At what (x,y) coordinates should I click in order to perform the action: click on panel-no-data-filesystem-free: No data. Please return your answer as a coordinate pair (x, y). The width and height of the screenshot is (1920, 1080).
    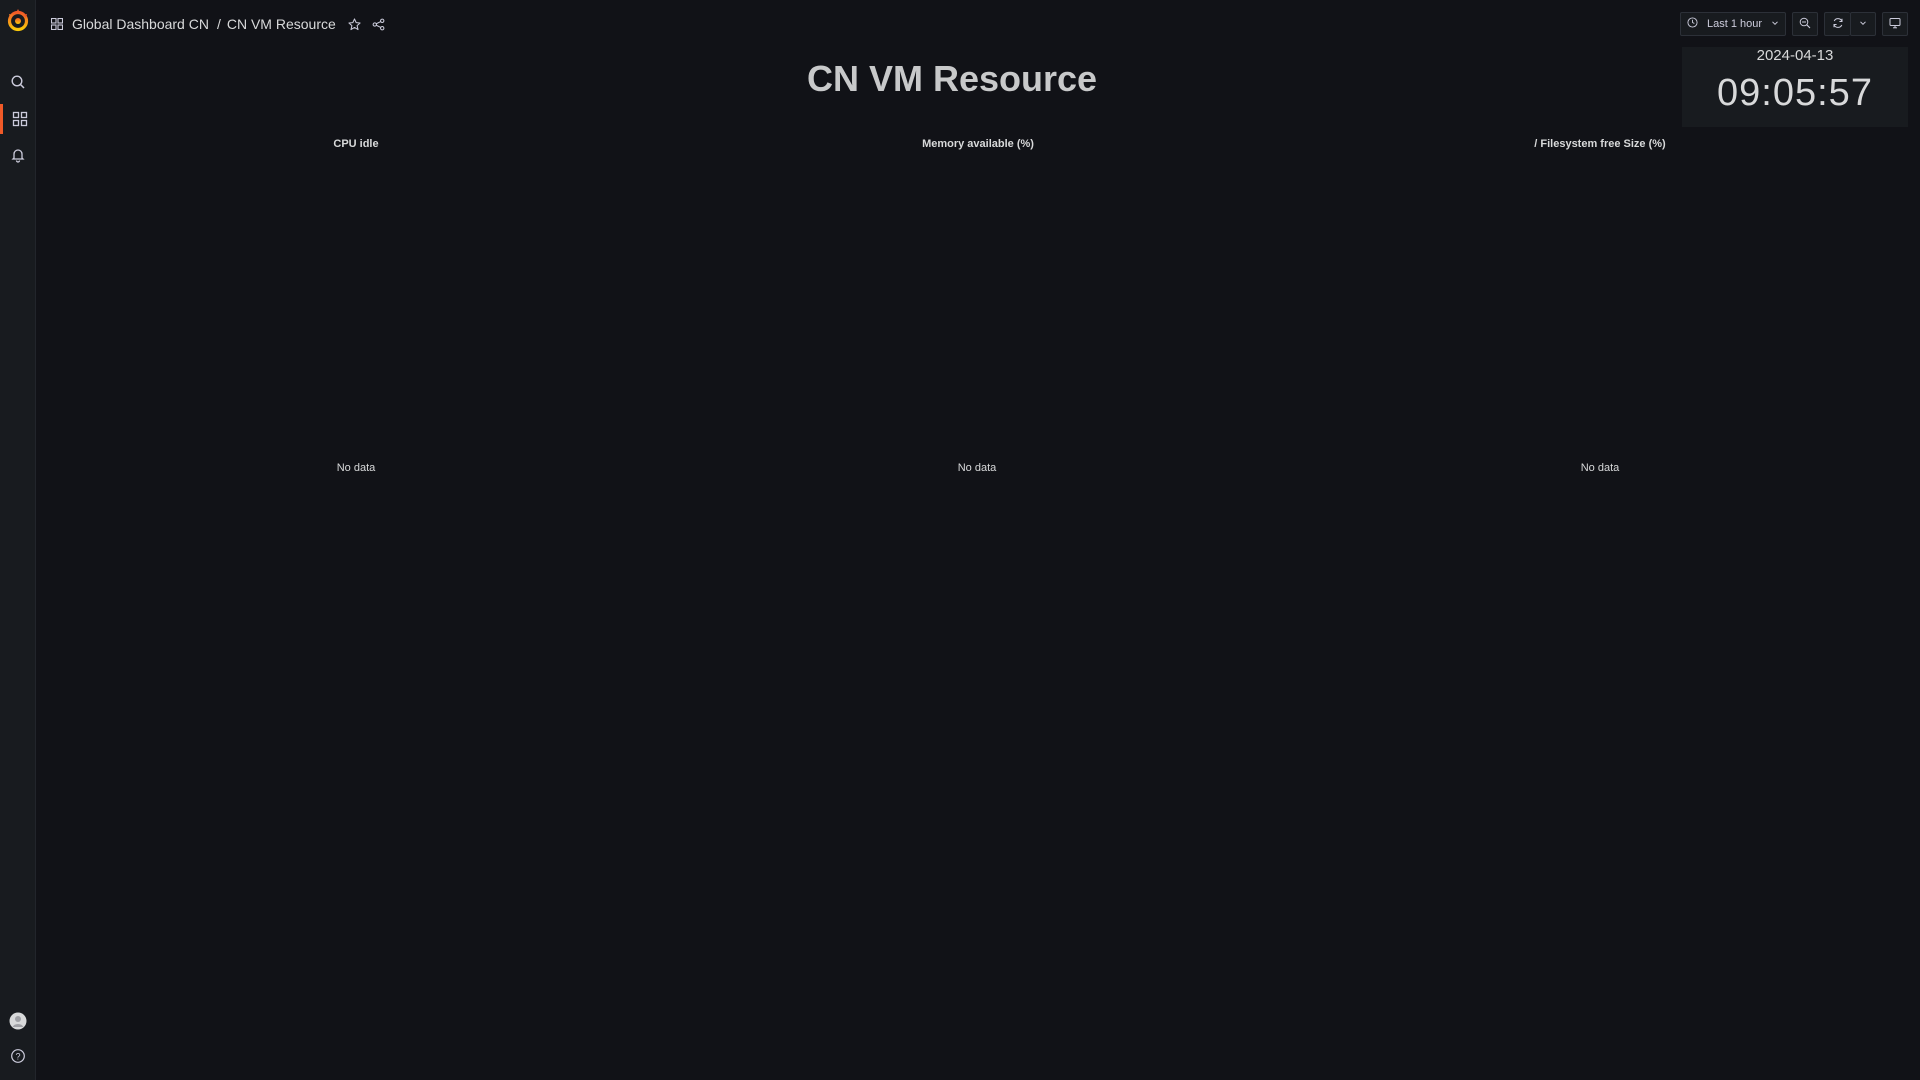
    Looking at the image, I should click on (1600, 468).